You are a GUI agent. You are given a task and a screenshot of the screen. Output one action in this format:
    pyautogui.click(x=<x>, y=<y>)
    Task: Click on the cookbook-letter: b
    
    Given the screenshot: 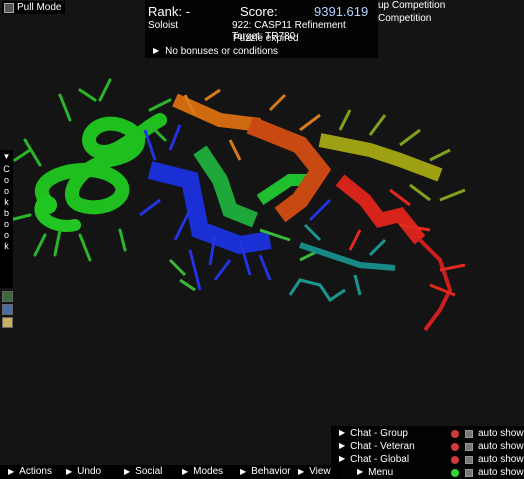 What is the action you would take?
    pyautogui.click(x=6, y=213)
    